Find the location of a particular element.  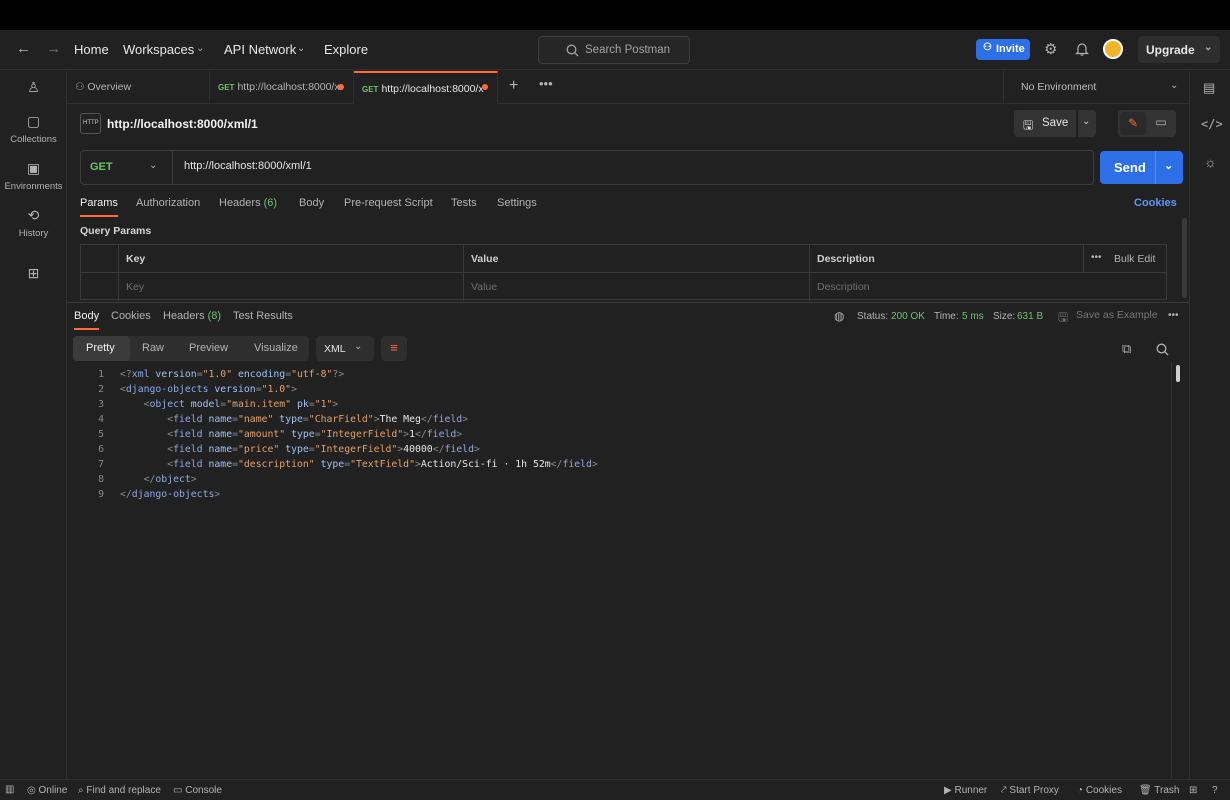

size-value: 631 B is located at coordinates (1030, 316).